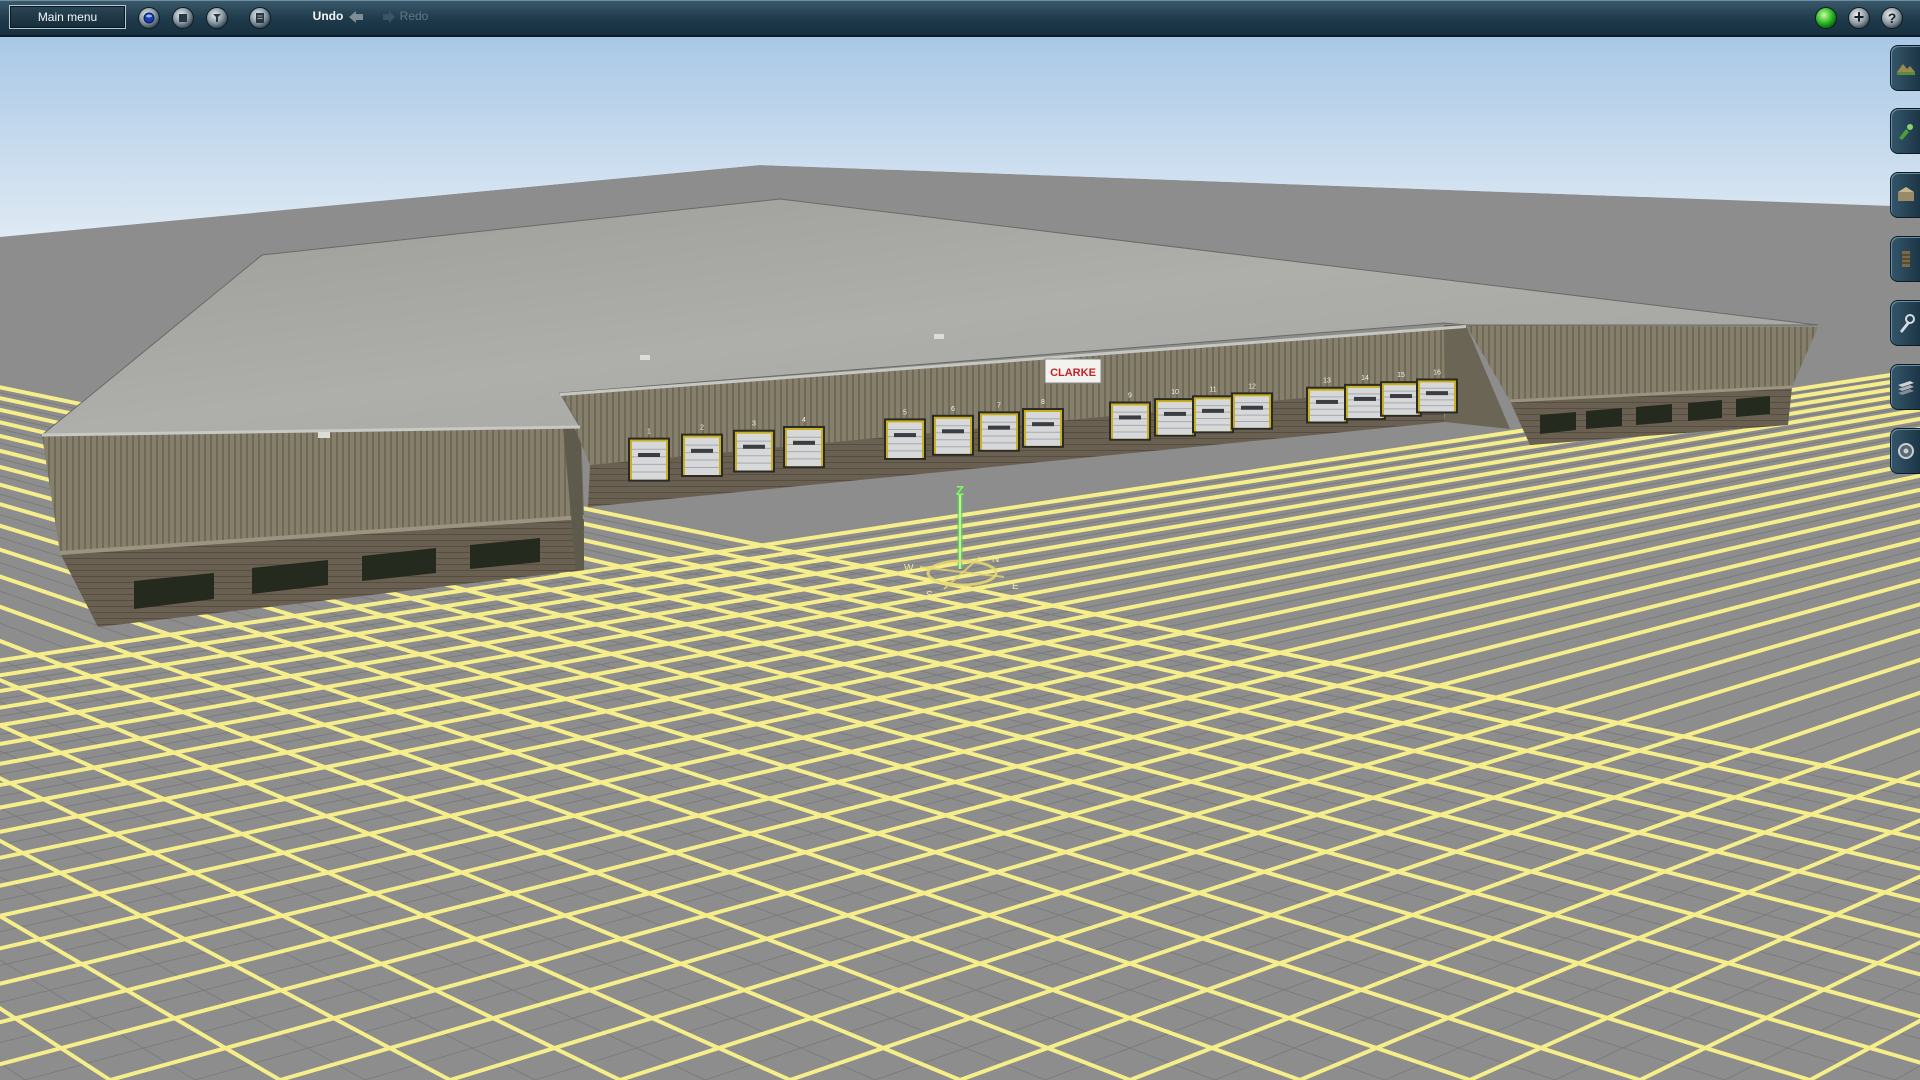 This screenshot has height=1080, width=1920. I want to click on objects-tool-icon, so click(1906, 194).